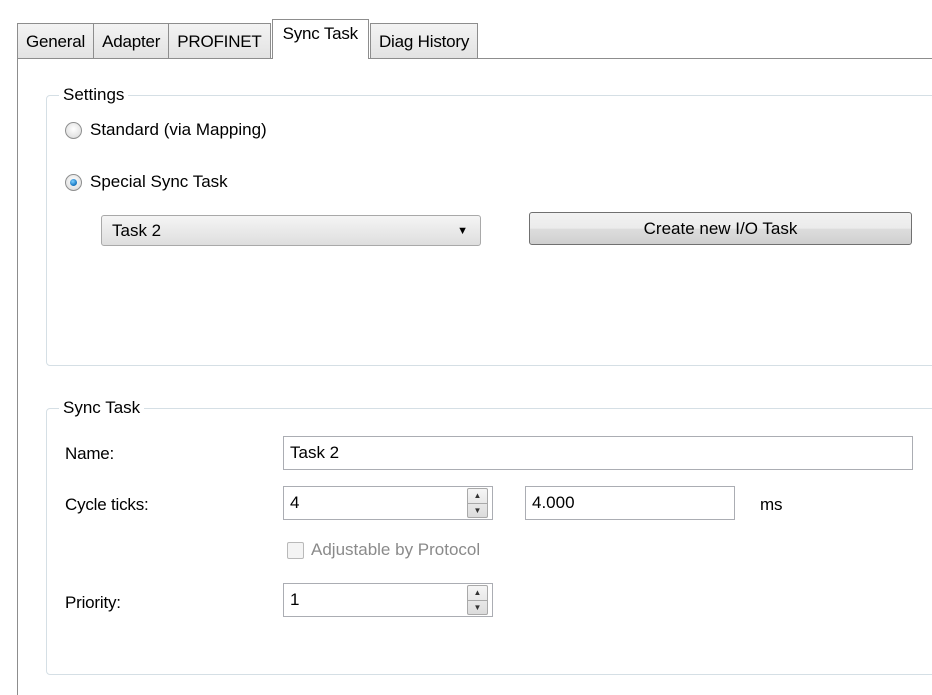 The height and width of the screenshot is (695, 932). I want to click on radio-special-label: Special Sync Task, so click(159, 181).